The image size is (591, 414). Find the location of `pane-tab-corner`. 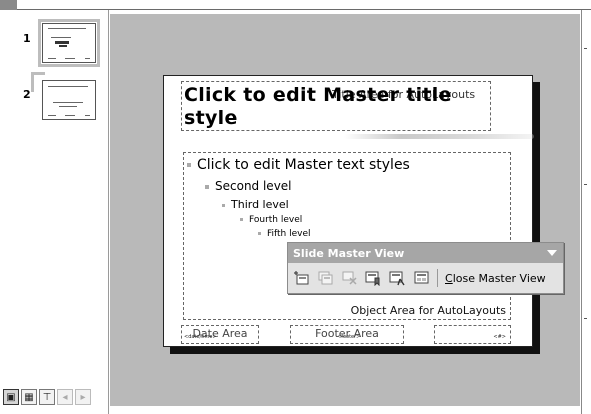

pane-tab-corner is located at coordinates (8, 5).